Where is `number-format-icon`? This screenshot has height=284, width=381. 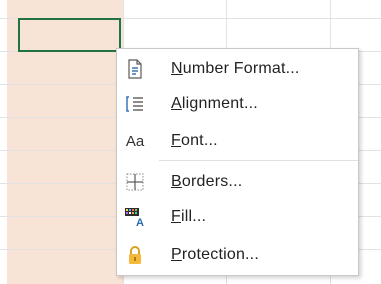 number-format-icon is located at coordinates (135, 69).